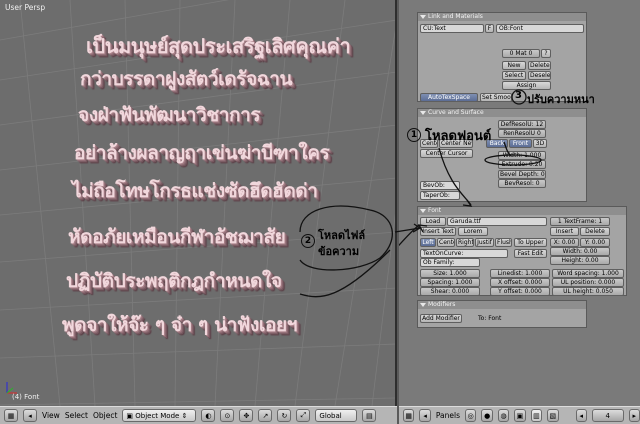 This screenshot has width=640, height=424. Describe the element at coordinates (414, 135) in the screenshot. I see `annotation-1-number: 1` at that location.